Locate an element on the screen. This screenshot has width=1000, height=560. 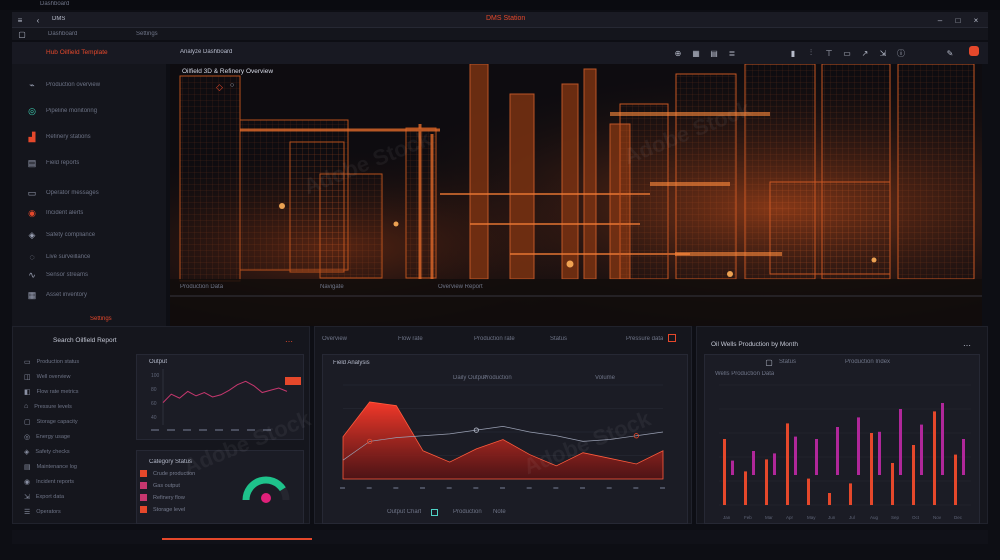
sidebar-item-label: Incident alerts is located at coordinates (65, 213).